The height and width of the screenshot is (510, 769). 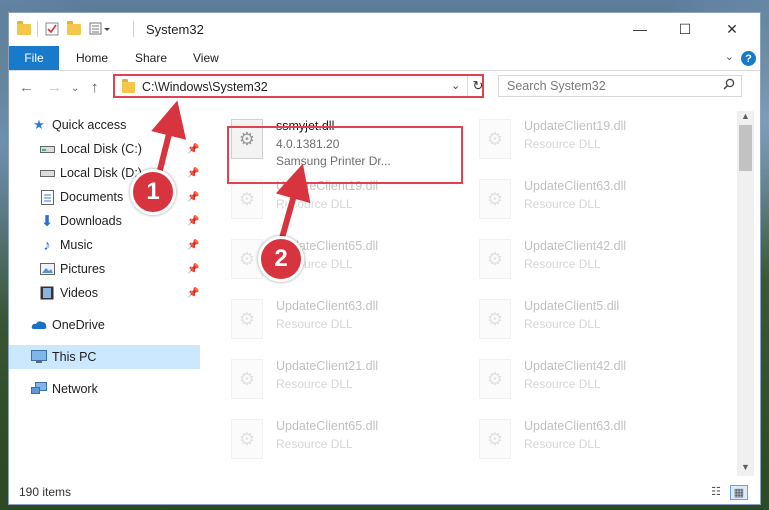 I want to click on sidebar-item-local-disk-c: Local Disk (C:) 📌, so click(x=104, y=149).